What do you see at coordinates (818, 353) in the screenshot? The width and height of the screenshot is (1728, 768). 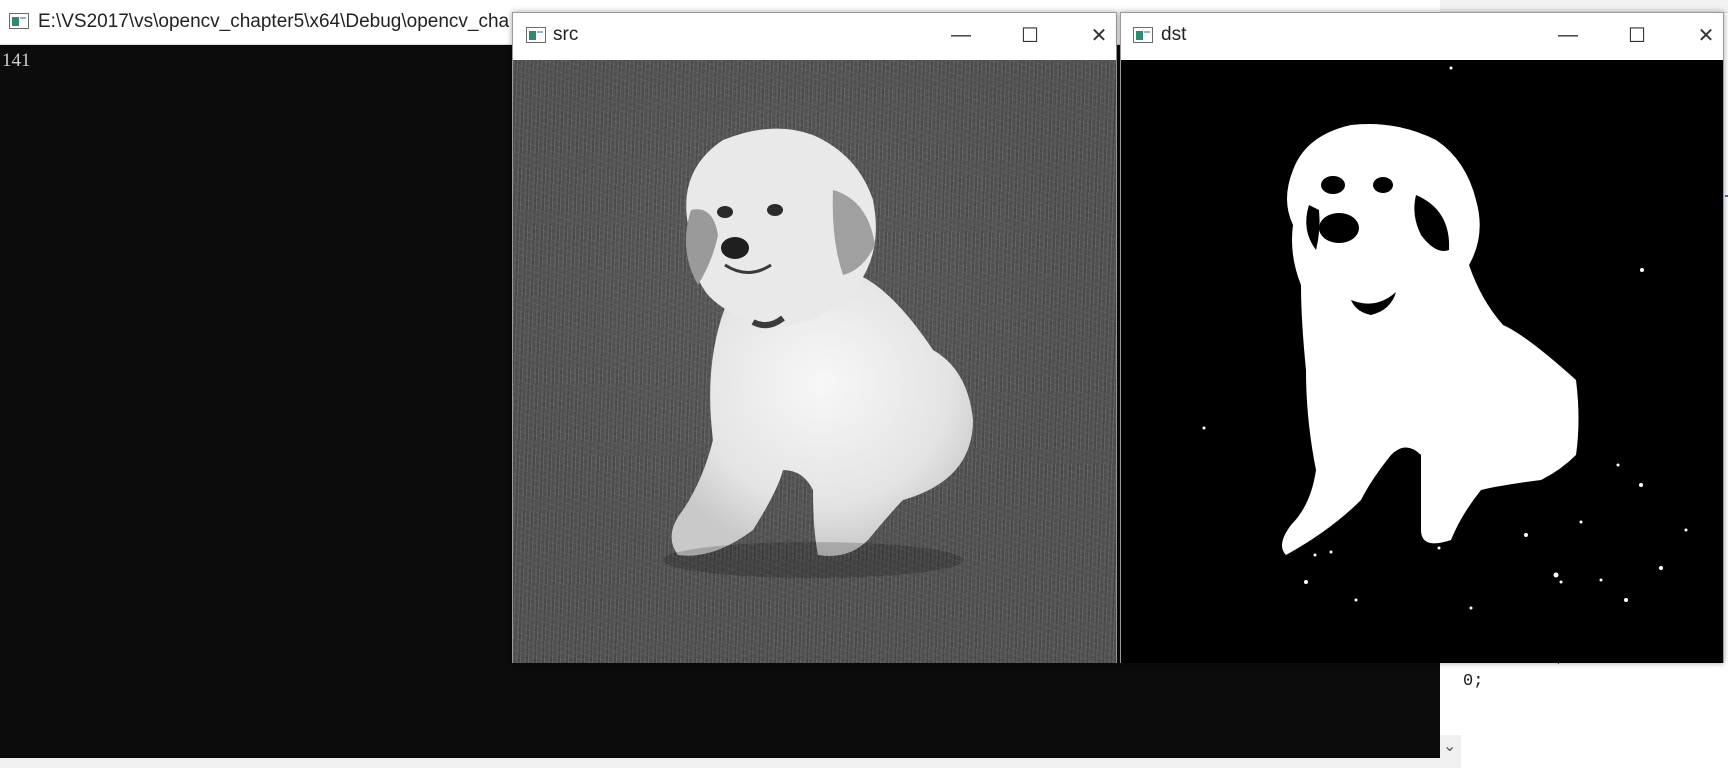 I see `grayscale-dog-image` at bounding box center [818, 353].